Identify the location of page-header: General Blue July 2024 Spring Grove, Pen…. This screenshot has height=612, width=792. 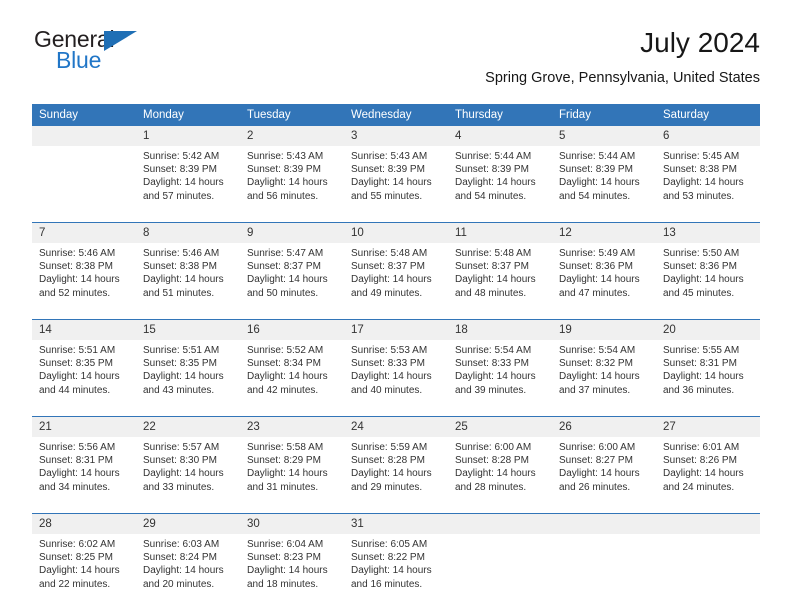
(396, 61).